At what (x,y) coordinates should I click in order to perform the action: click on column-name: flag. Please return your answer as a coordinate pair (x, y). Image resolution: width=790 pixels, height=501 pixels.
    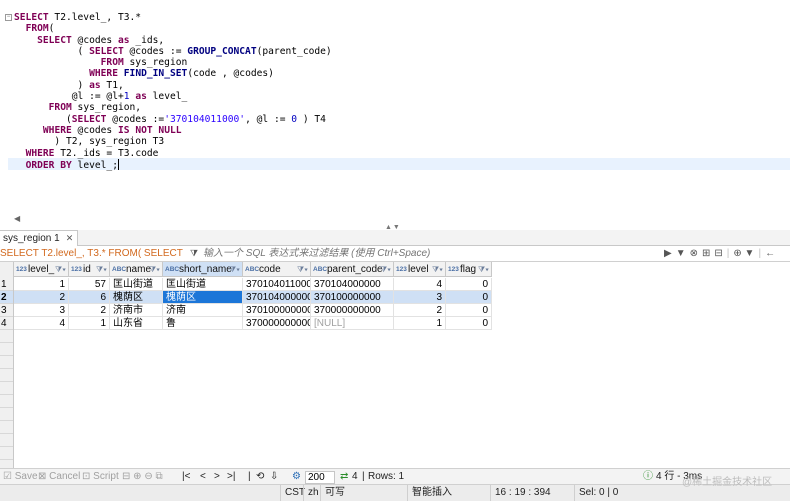
    Looking at the image, I should click on (468, 269).